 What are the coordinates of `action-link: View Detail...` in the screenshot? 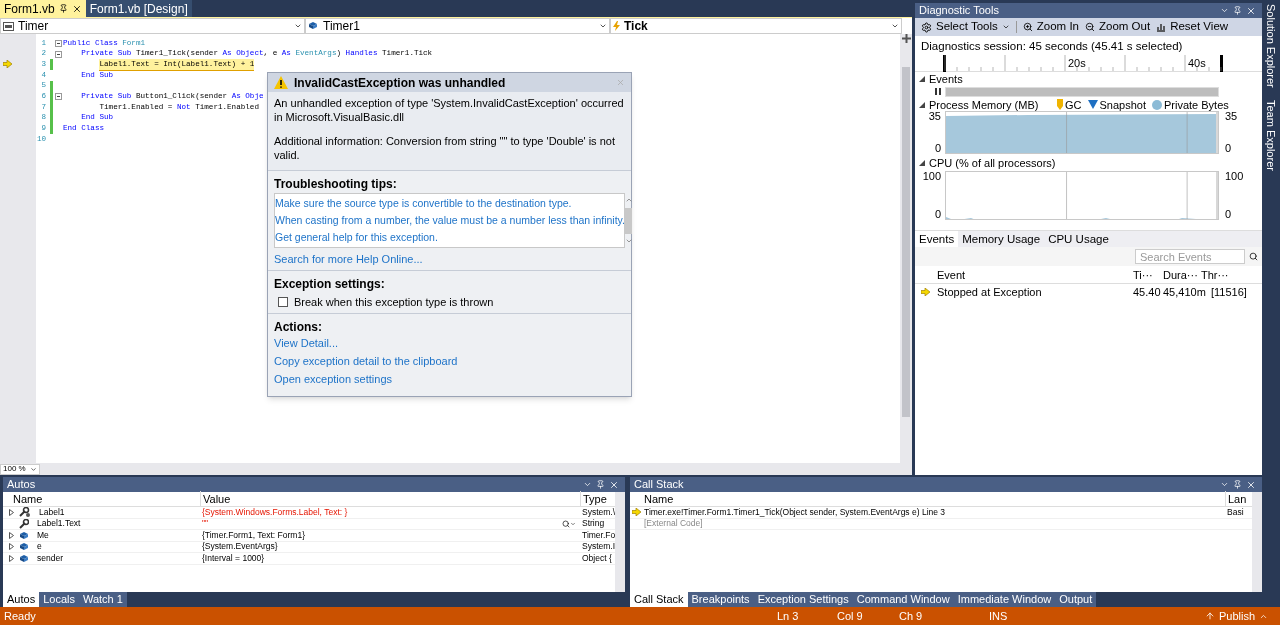 It's located at (449, 343).